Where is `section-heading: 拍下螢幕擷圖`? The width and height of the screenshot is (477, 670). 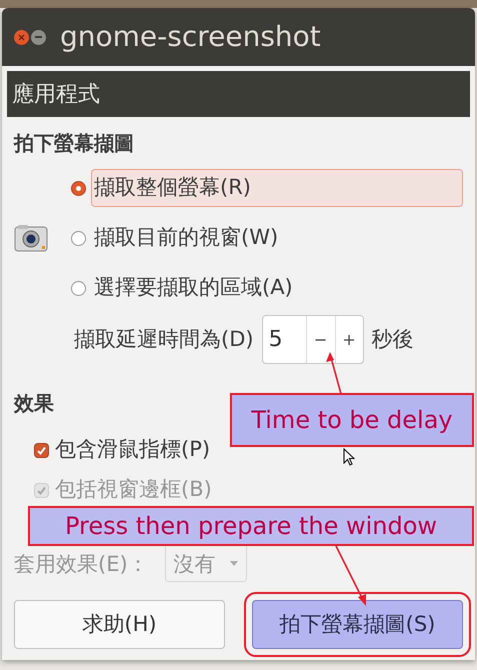
section-heading: 拍下螢幕擷圖 is located at coordinates (74, 143).